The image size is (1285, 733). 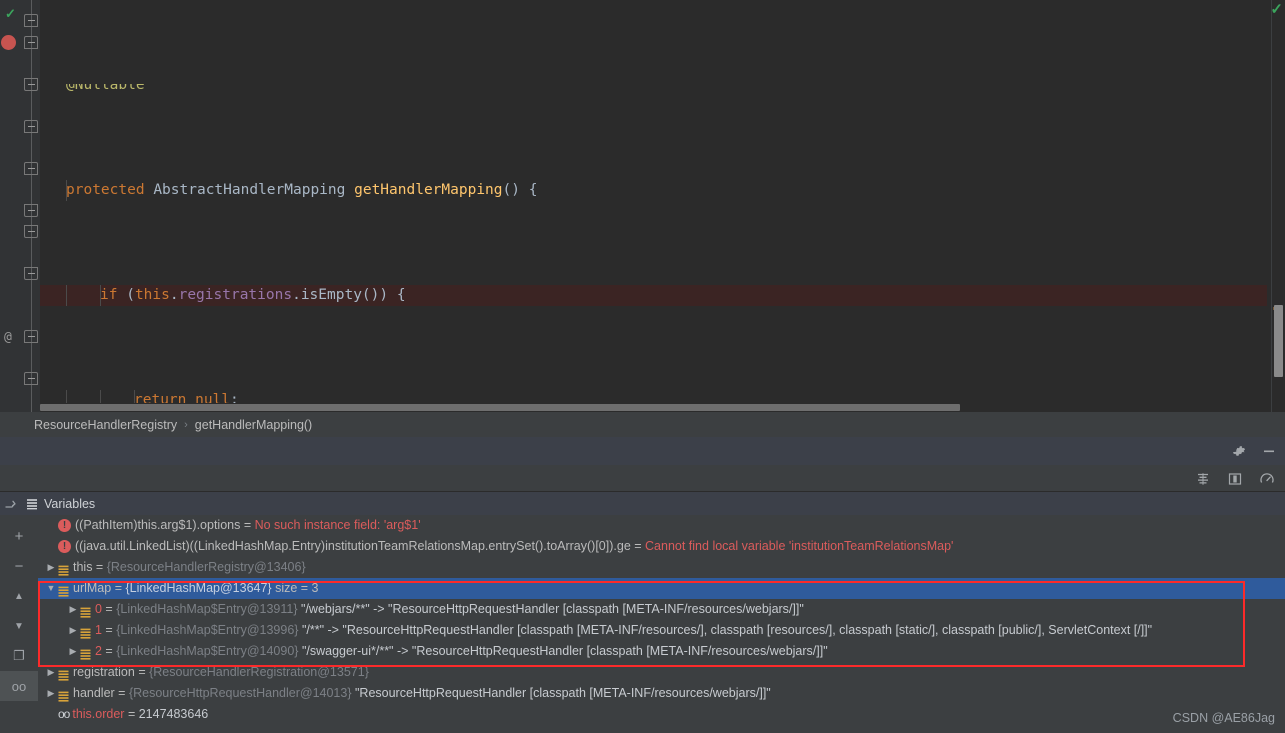 What do you see at coordinates (186, 424) in the screenshot?
I see `chevron-right-icon: ›` at bounding box center [186, 424].